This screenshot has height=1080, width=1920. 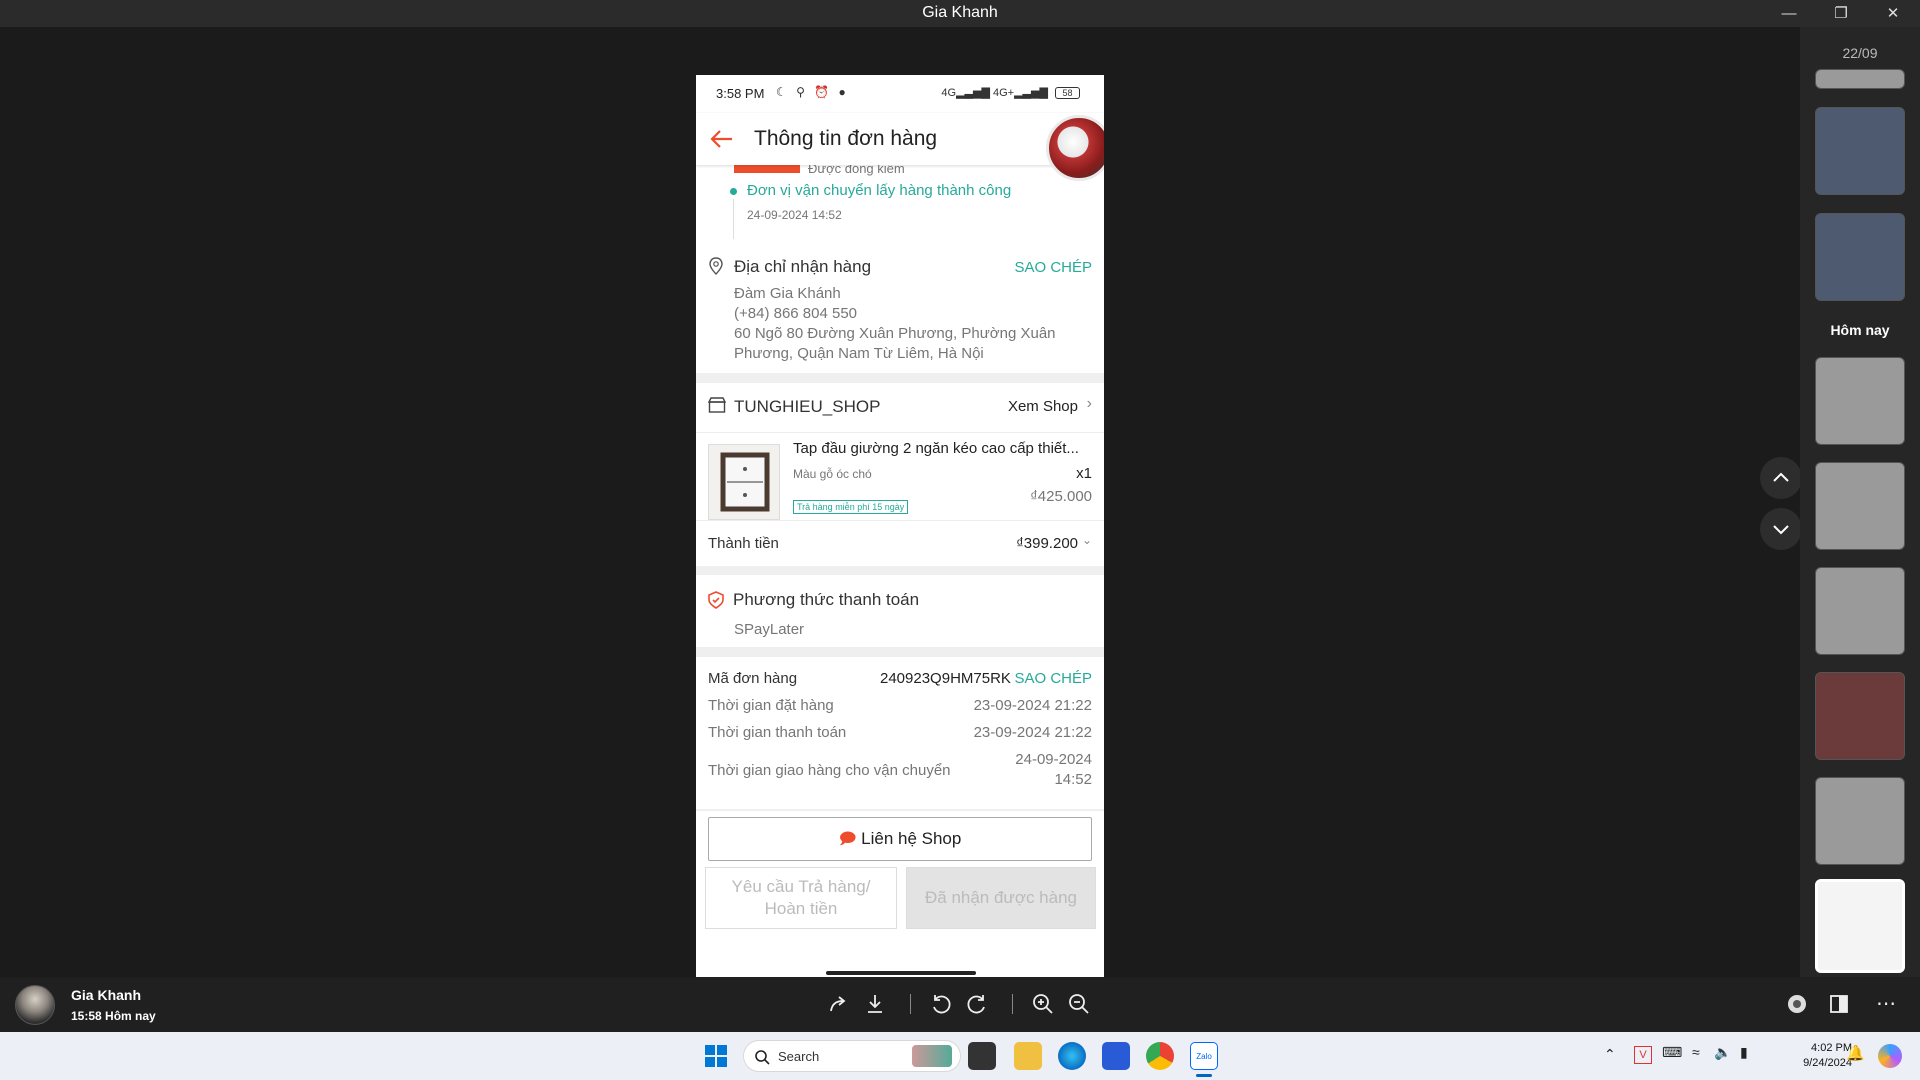 I want to click on window-titlebar: Gia Khanh — ❐ ✕, so click(x=960, y=13).